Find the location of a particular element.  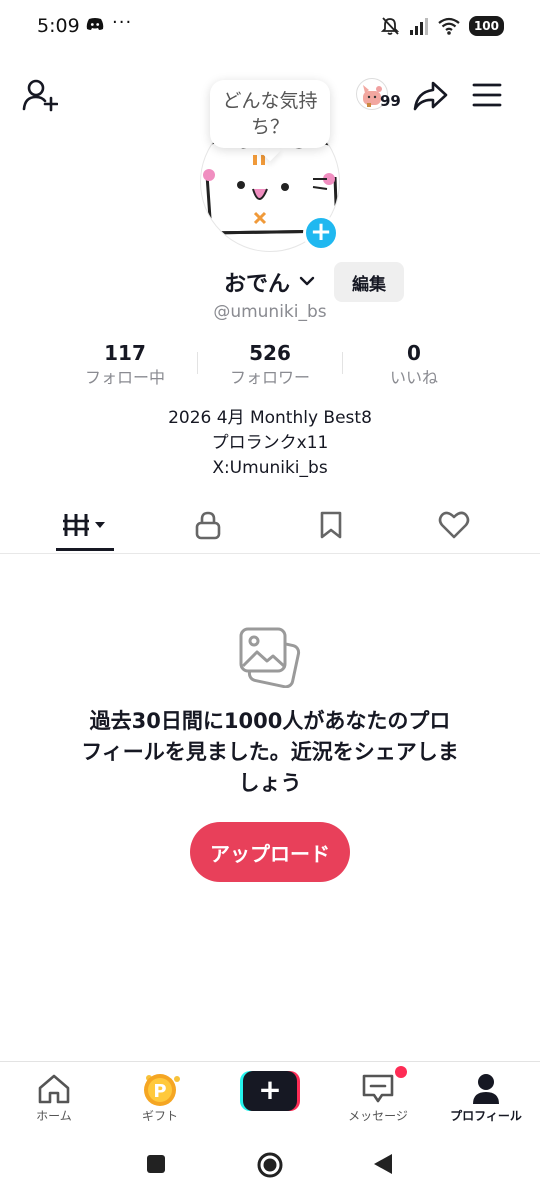

gift-coin-icon: P is located at coordinates (162, 1090).